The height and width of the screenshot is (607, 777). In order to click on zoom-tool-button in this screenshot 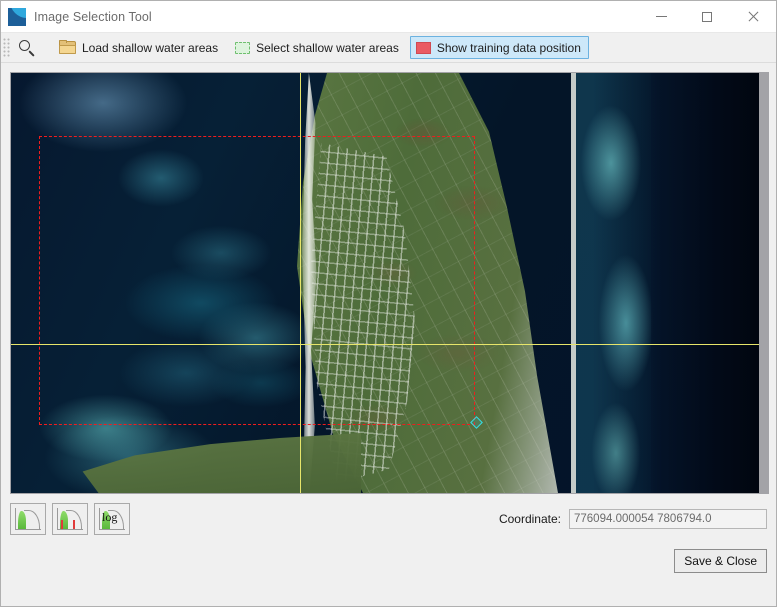, I will do `click(31, 47)`.